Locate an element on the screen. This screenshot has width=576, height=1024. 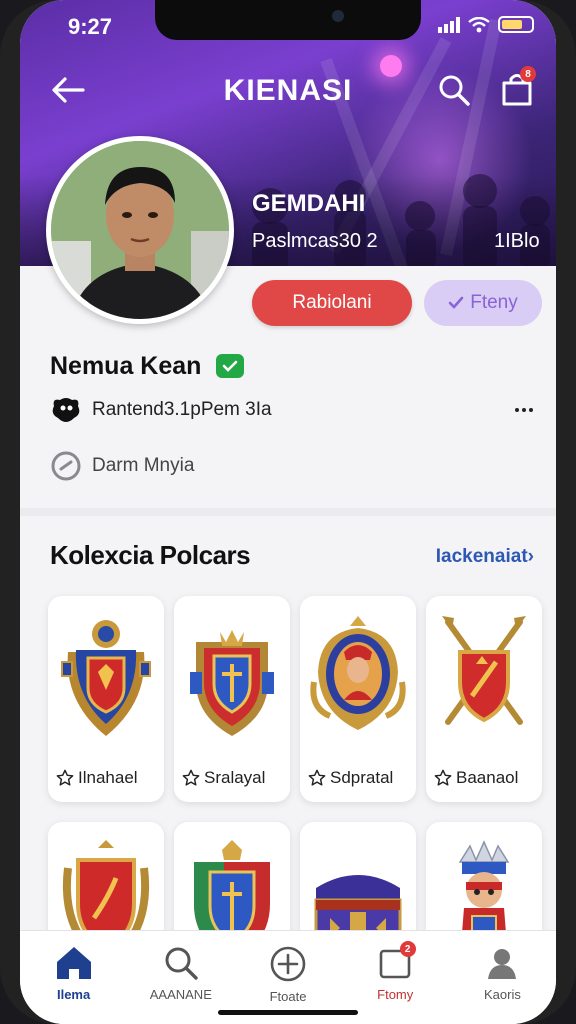
card-label-text: Ilnahael is located at coordinates (108, 777).